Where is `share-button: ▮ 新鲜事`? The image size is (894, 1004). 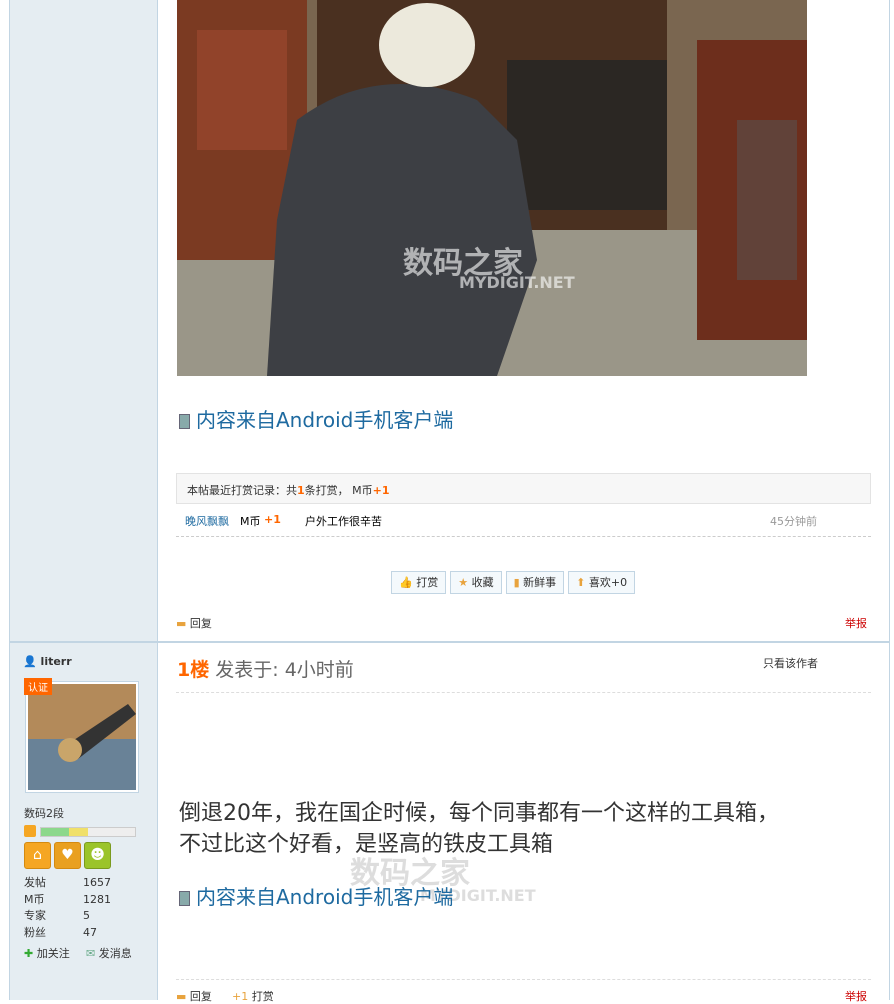
share-button: ▮ 新鲜事 is located at coordinates (535, 582).